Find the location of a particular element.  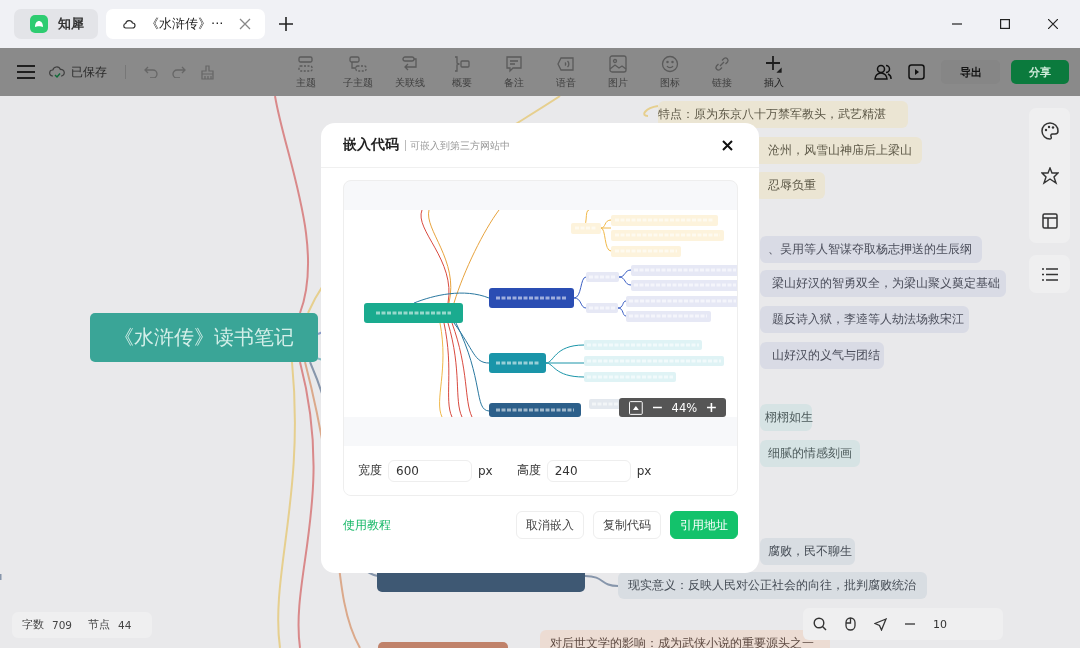

zoom-reading: 10 is located at coordinates (940, 624).